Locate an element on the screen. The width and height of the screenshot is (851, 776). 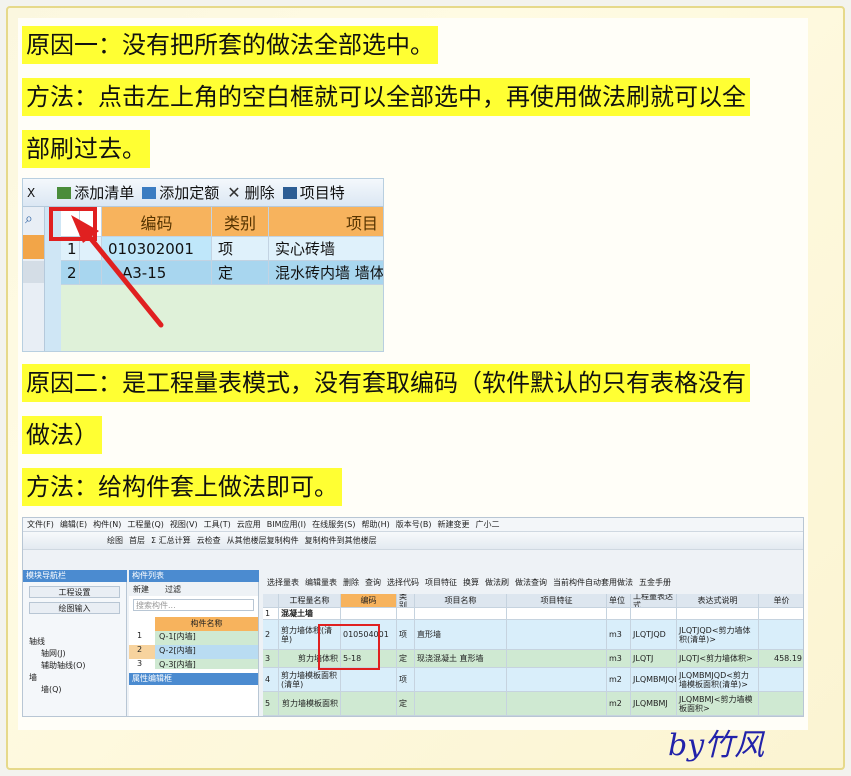
menu-item: 版本号(B) is located at coordinates (414, 524).